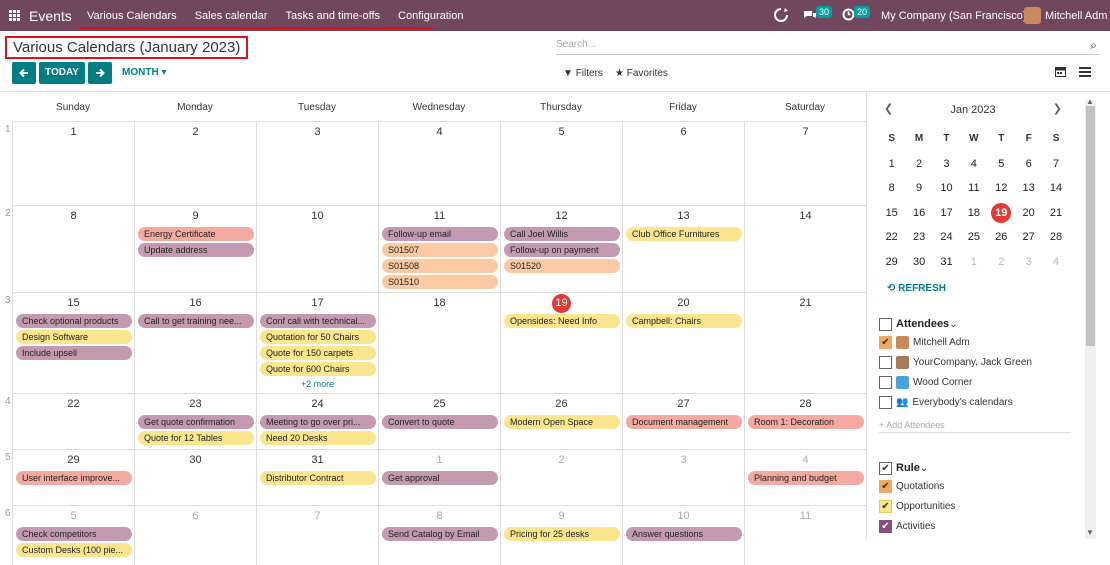  What do you see at coordinates (805, 303) in the screenshot?
I see `day-number: 21` at bounding box center [805, 303].